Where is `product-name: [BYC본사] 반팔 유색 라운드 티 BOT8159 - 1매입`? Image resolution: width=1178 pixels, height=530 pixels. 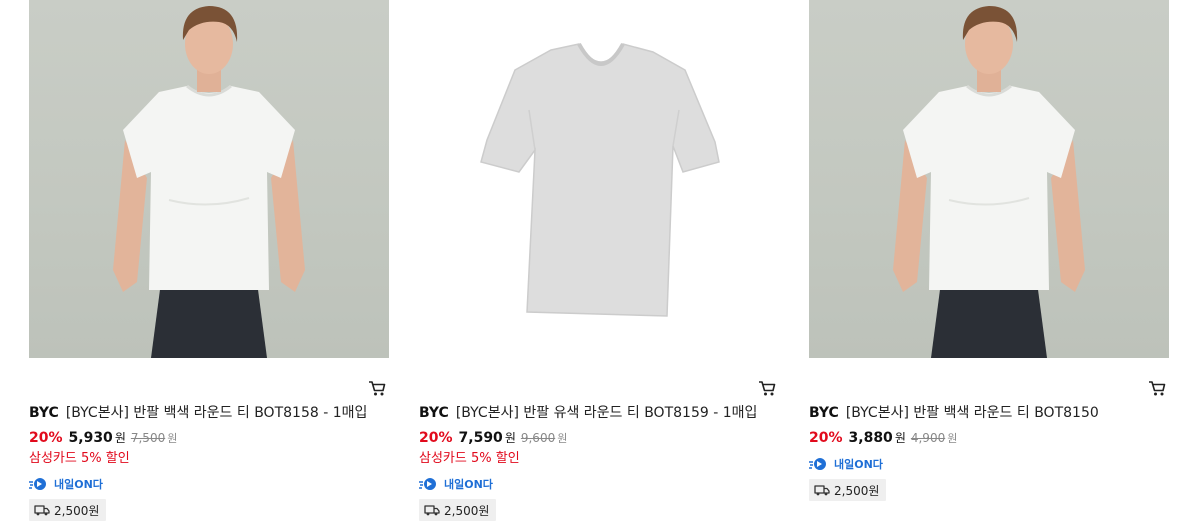
product-name: [BYC본사] 반팔 유색 라운드 티 BOT8159 - 1매입 is located at coordinates (607, 413).